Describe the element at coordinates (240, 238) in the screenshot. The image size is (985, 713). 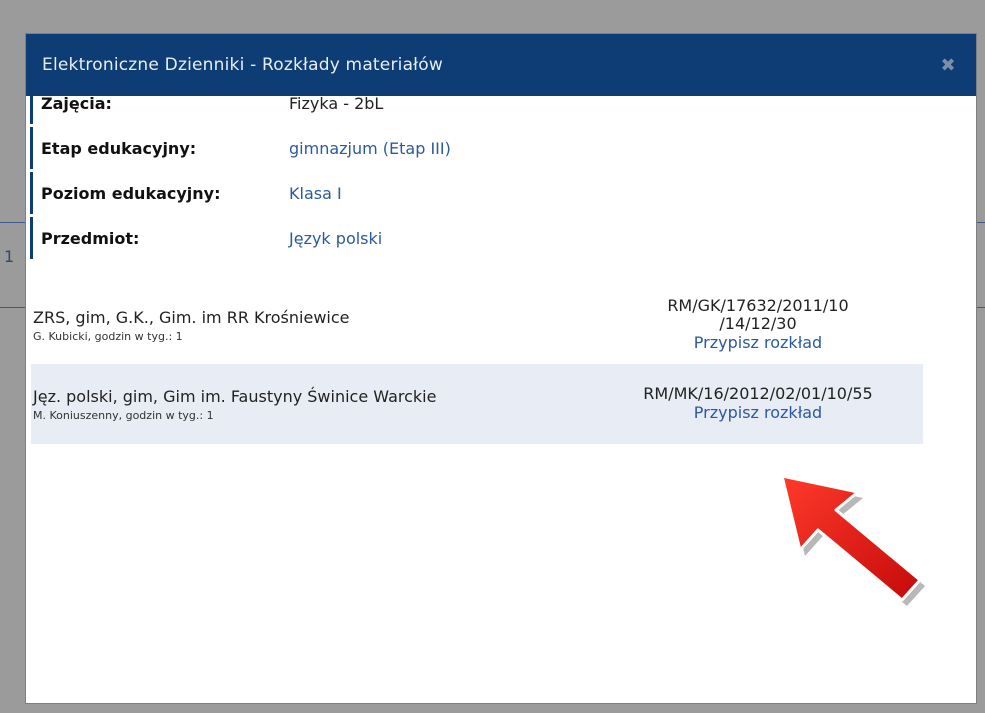
I see `info-row-przedmiot: Przedmiot: Język polski` at that location.